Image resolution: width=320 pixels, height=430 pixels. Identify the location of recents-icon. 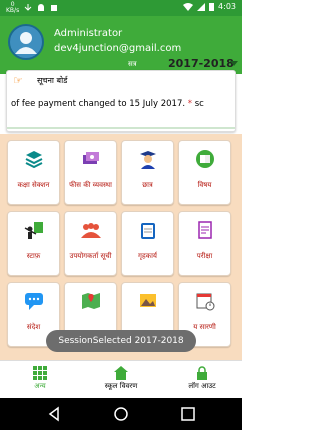
(188, 414).